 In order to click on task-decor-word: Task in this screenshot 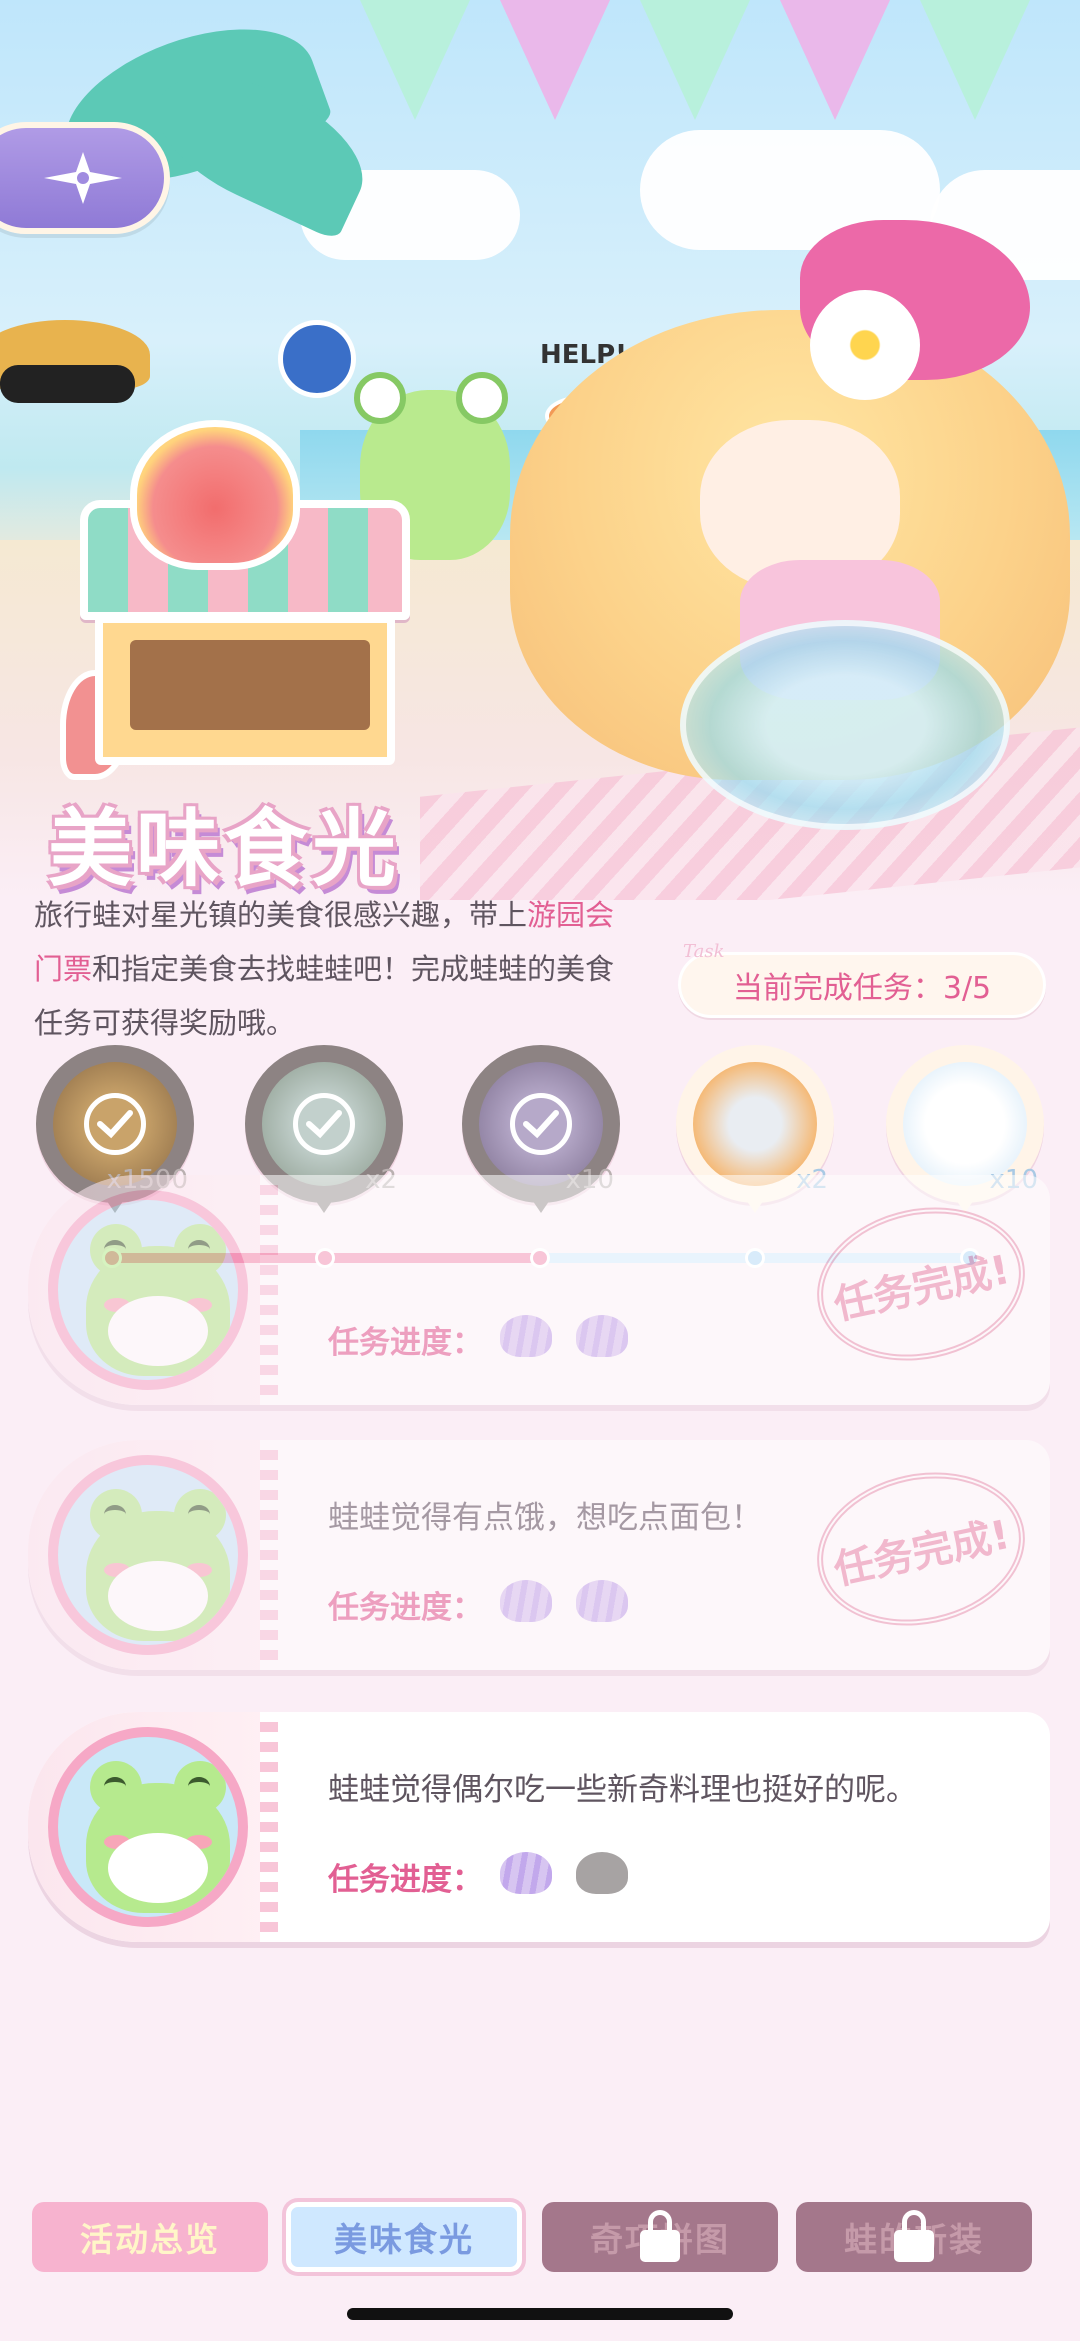, I will do `click(704, 951)`.